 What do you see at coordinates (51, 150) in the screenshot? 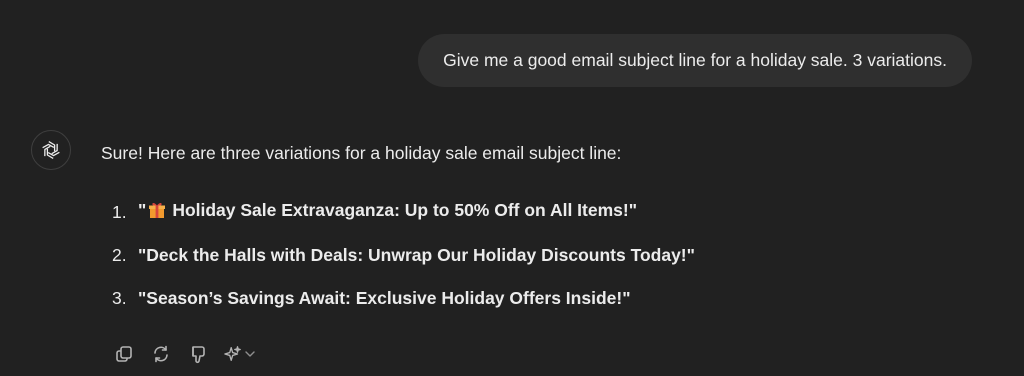
I see `openai-logo-icon` at bounding box center [51, 150].